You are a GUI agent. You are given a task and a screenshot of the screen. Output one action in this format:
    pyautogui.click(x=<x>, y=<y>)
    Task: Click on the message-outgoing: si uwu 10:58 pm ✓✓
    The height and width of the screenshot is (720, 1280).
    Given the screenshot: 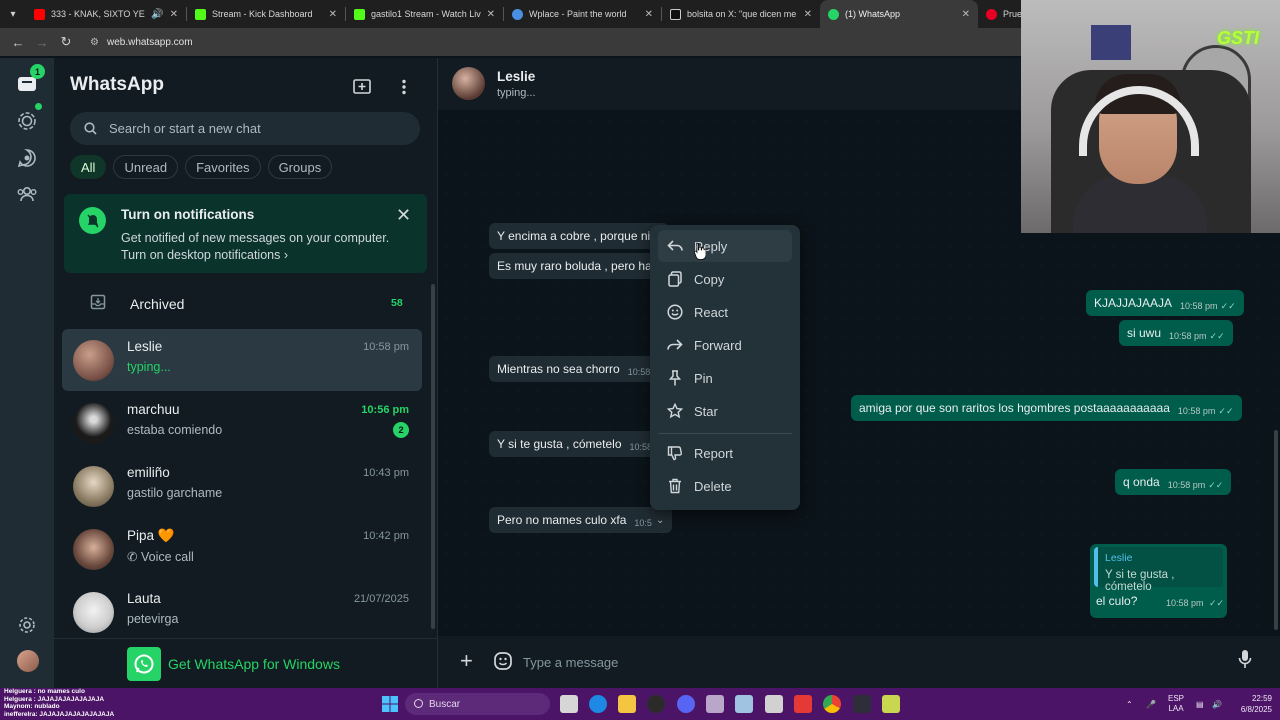 What is the action you would take?
    pyautogui.click(x=1176, y=333)
    